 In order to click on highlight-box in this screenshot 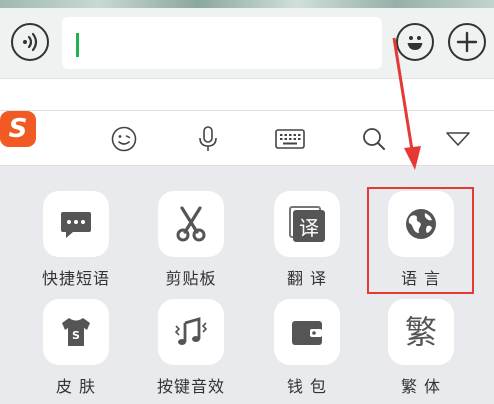, I will do `click(420, 240)`.